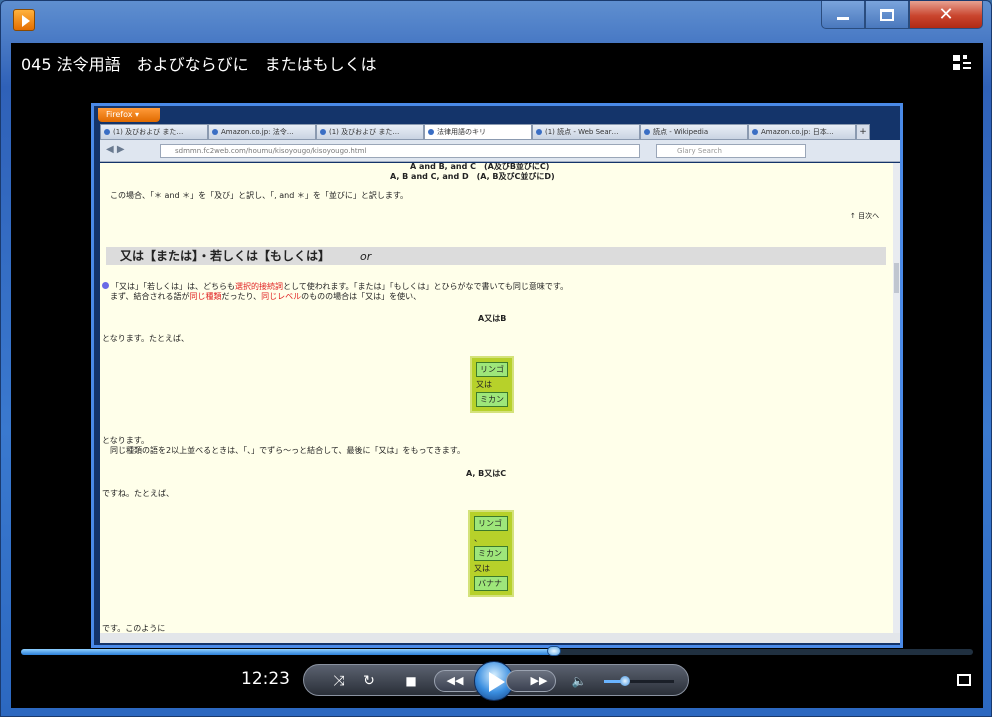 This screenshot has width=992, height=717. Describe the element at coordinates (500, 638) in the screenshot. I see `browser-statusbar` at that location.